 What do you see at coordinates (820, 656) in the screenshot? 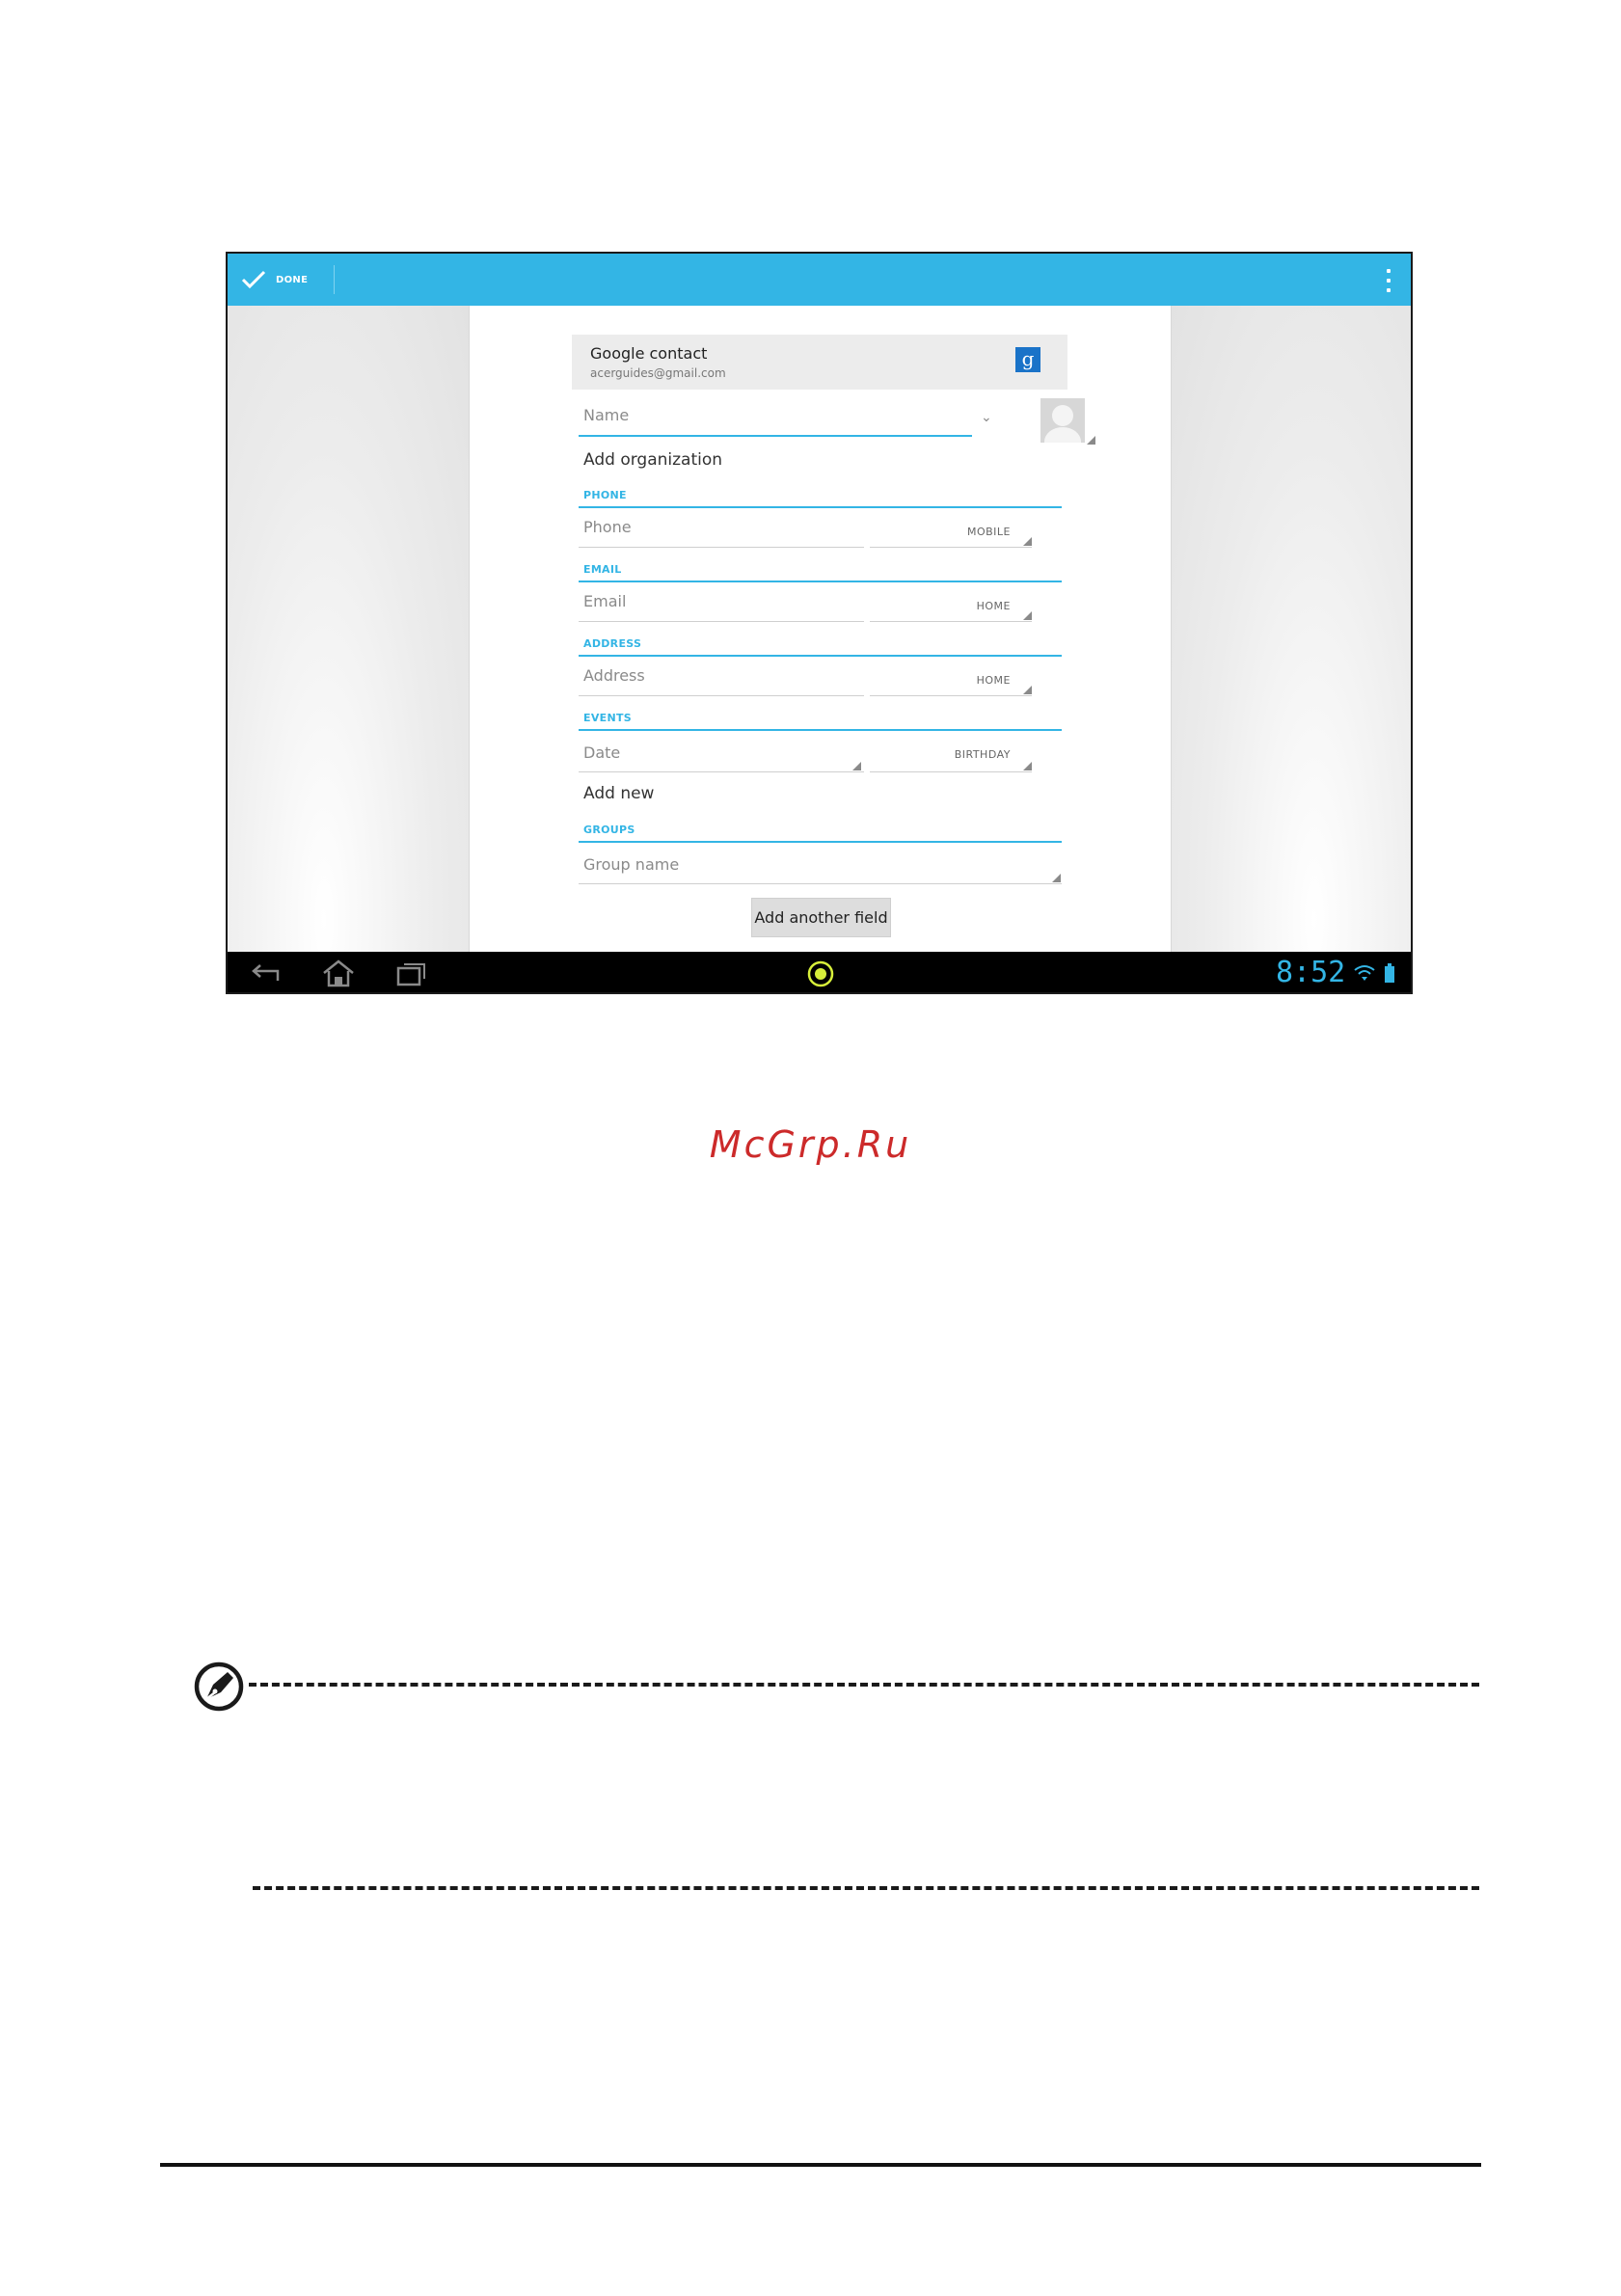
I see `address-section-divider` at bounding box center [820, 656].